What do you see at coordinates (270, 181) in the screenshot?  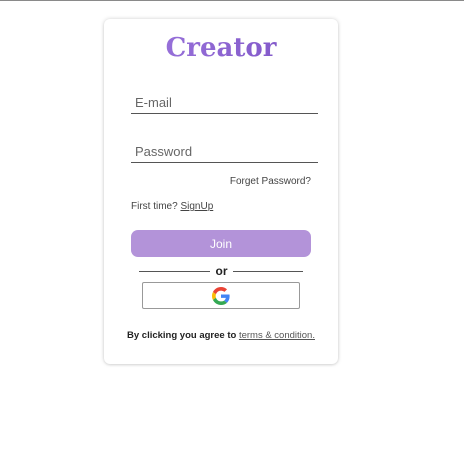 I see `forgot-password-link: Forget Password?` at bounding box center [270, 181].